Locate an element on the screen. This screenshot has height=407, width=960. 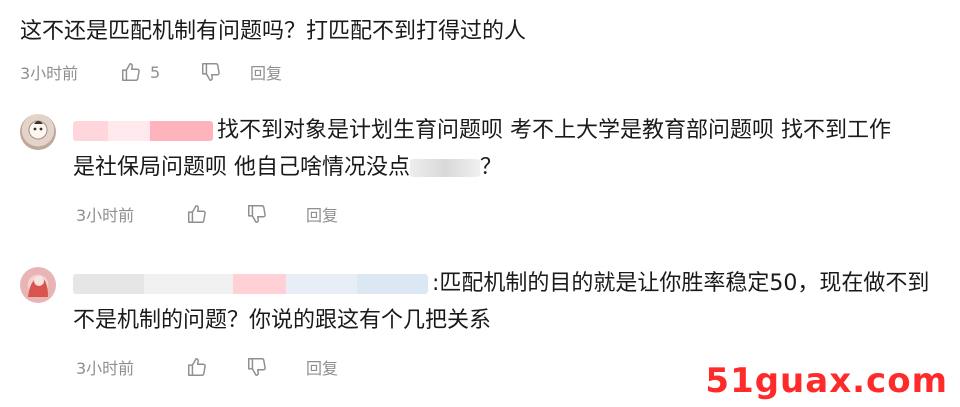
reply-text-line-2: 不是机制的问题？你说的跟这有个几把关系 is located at coordinates (282, 320).